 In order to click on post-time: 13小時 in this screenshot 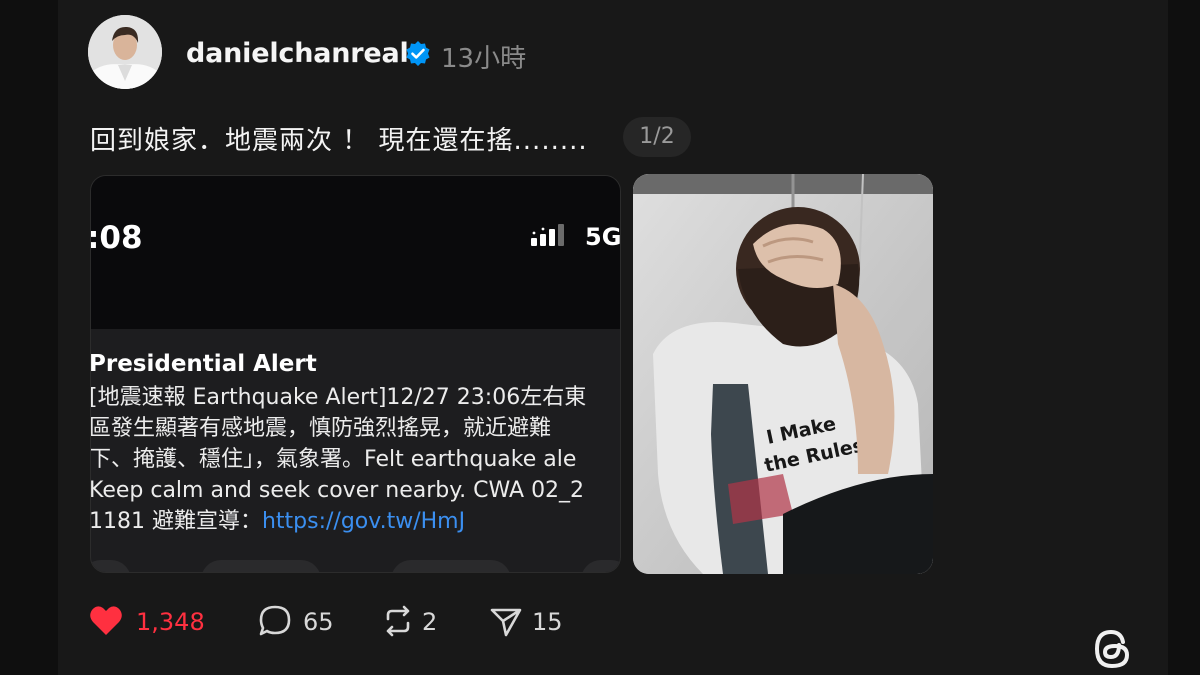, I will do `click(484, 59)`.